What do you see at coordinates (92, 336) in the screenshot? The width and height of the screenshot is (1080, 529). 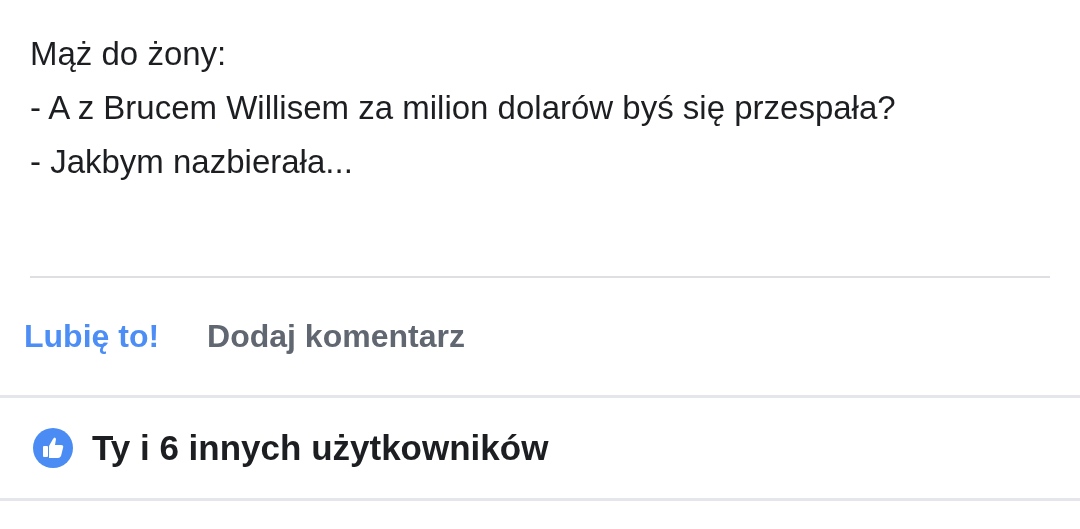 I see `action-link: Lubię to!` at bounding box center [92, 336].